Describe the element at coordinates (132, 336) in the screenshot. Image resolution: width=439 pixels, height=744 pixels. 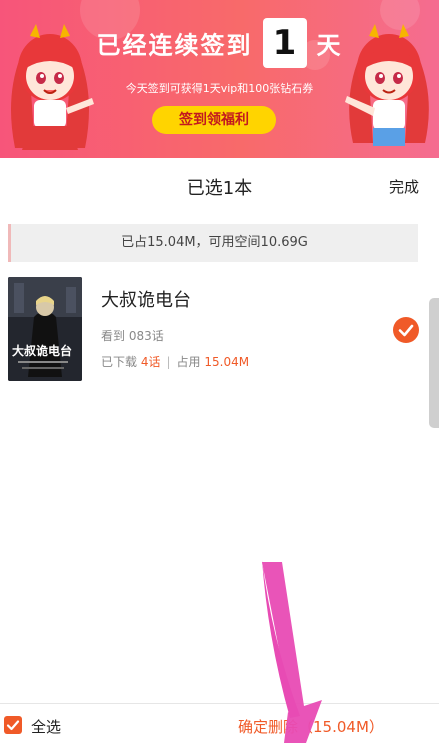
I see `read-progress: 看到 083话` at that location.